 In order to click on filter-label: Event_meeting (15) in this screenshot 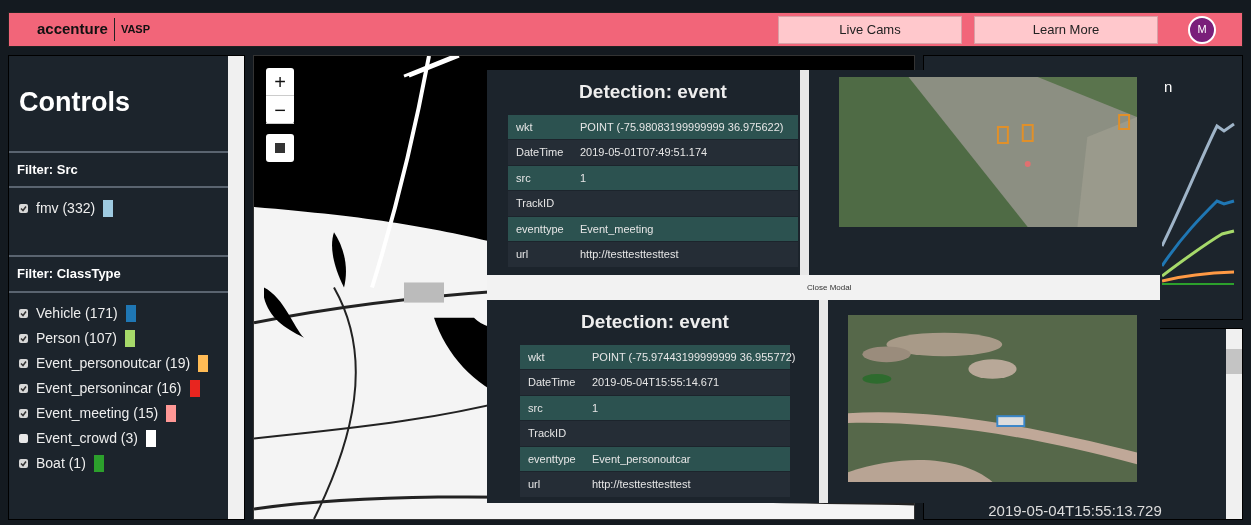, I will do `click(97, 413)`.